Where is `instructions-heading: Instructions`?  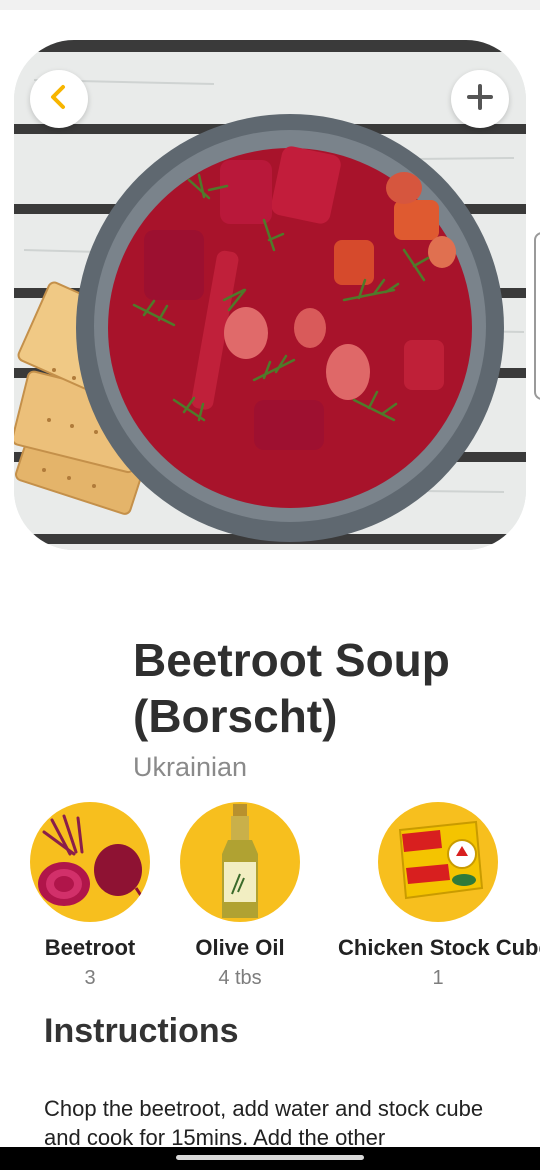
instructions-heading: Instructions is located at coordinates (141, 1031).